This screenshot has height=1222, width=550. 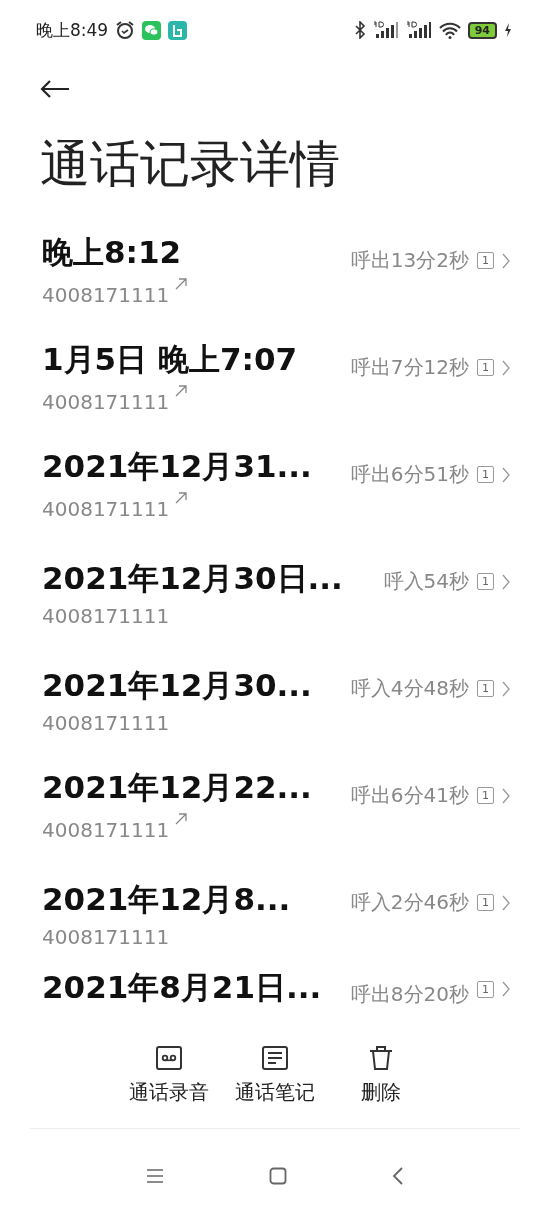 I want to click on call-duration: 呼入4分48秒, so click(x=409, y=688).